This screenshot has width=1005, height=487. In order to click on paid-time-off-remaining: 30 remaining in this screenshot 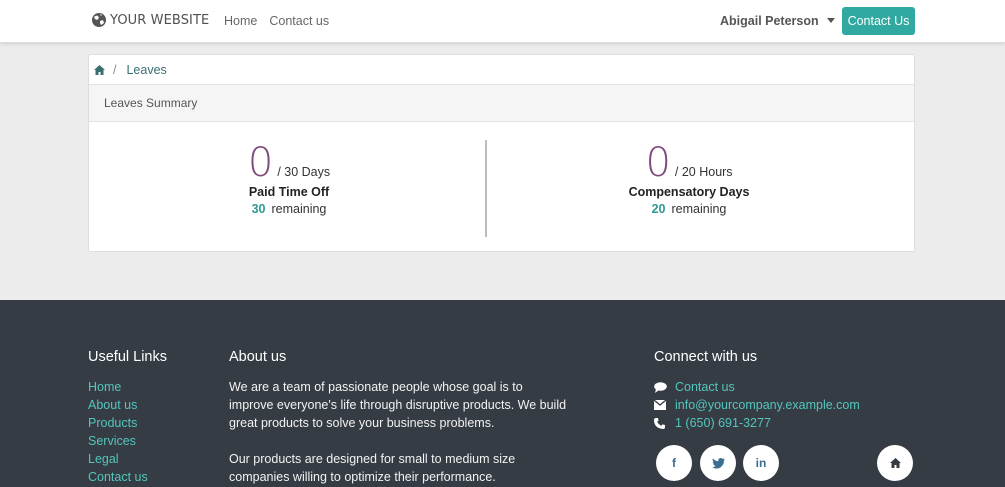, I will do `click(289, 209)`.